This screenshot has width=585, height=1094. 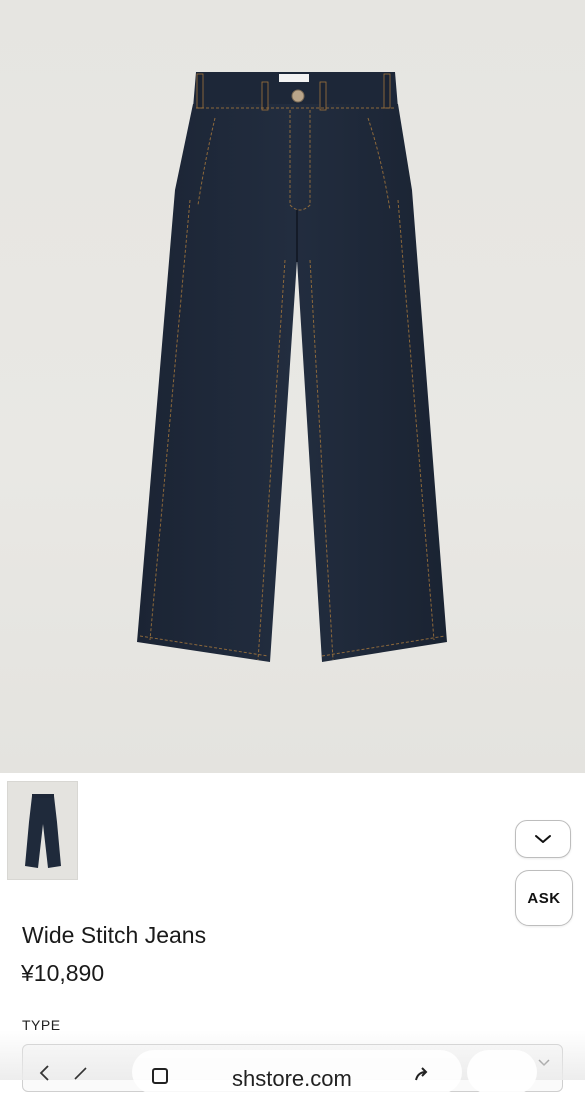 I want to click on product-thumbnail, so click(x=42, y=830).